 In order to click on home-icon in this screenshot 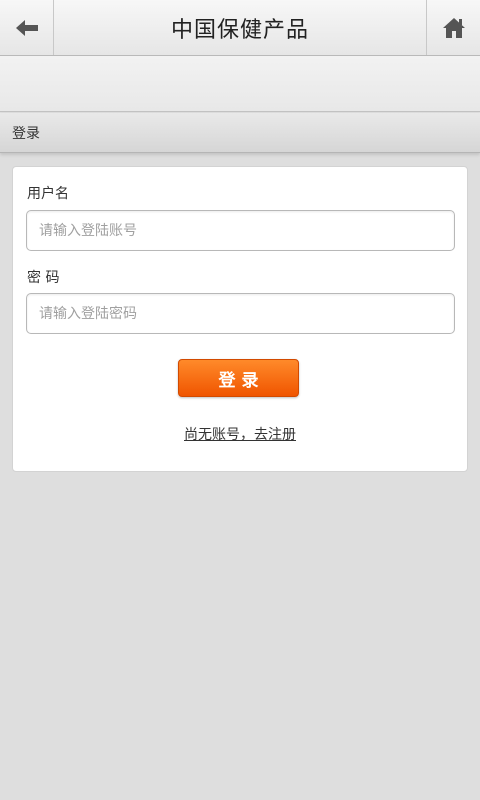, I will do `click(454, 28)`.